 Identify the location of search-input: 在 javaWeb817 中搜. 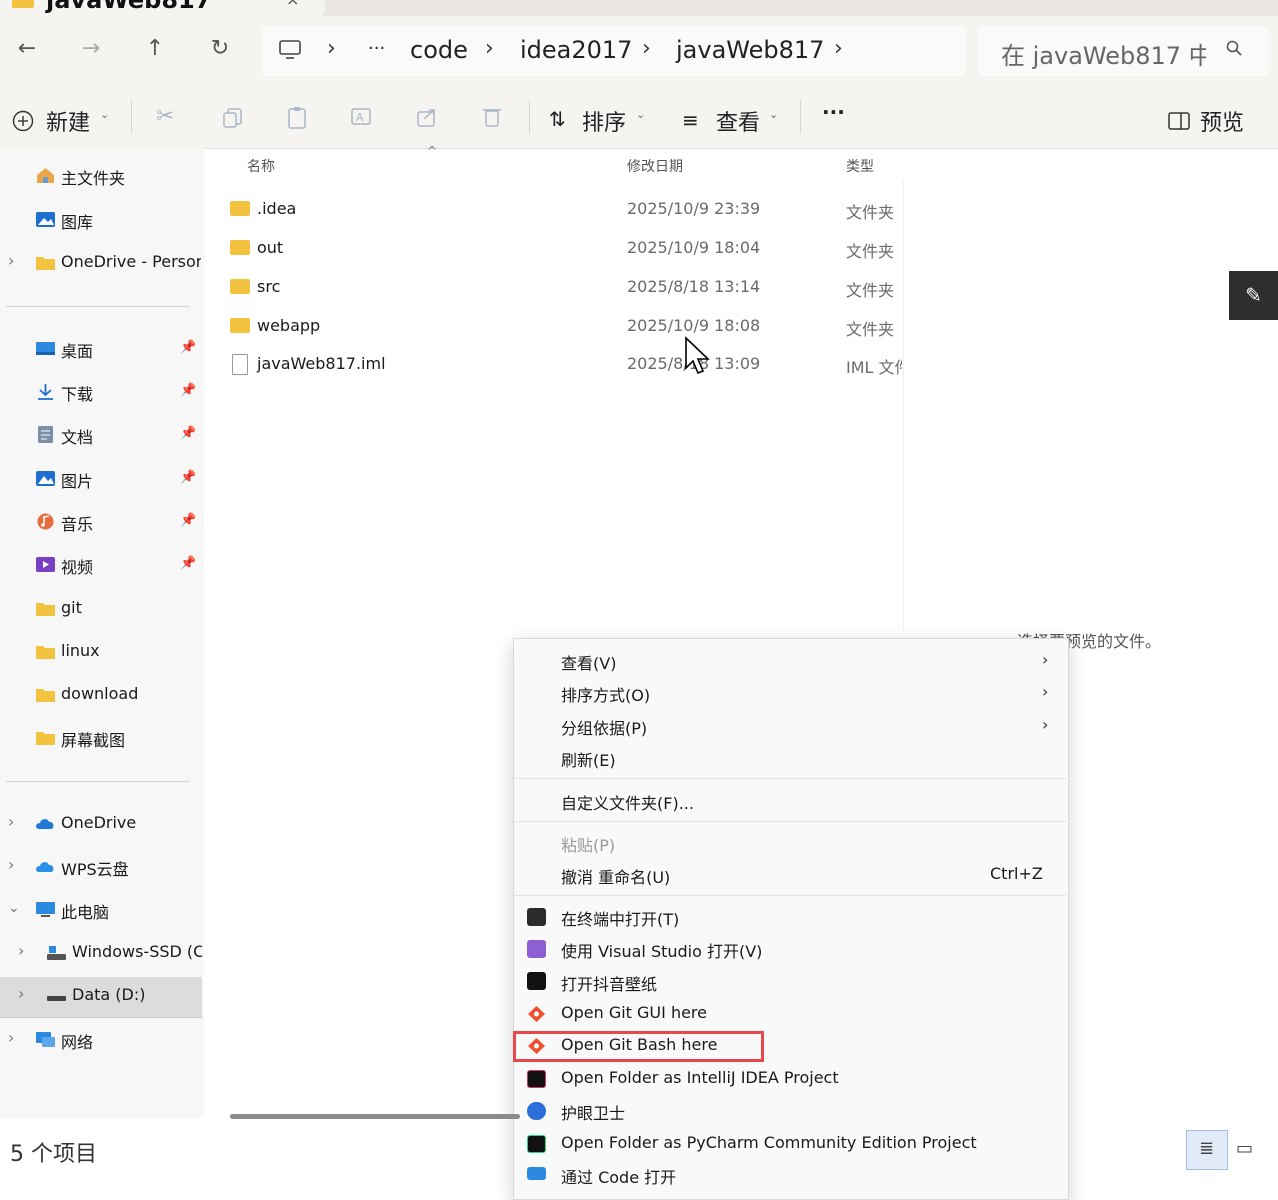
(1103, 53).